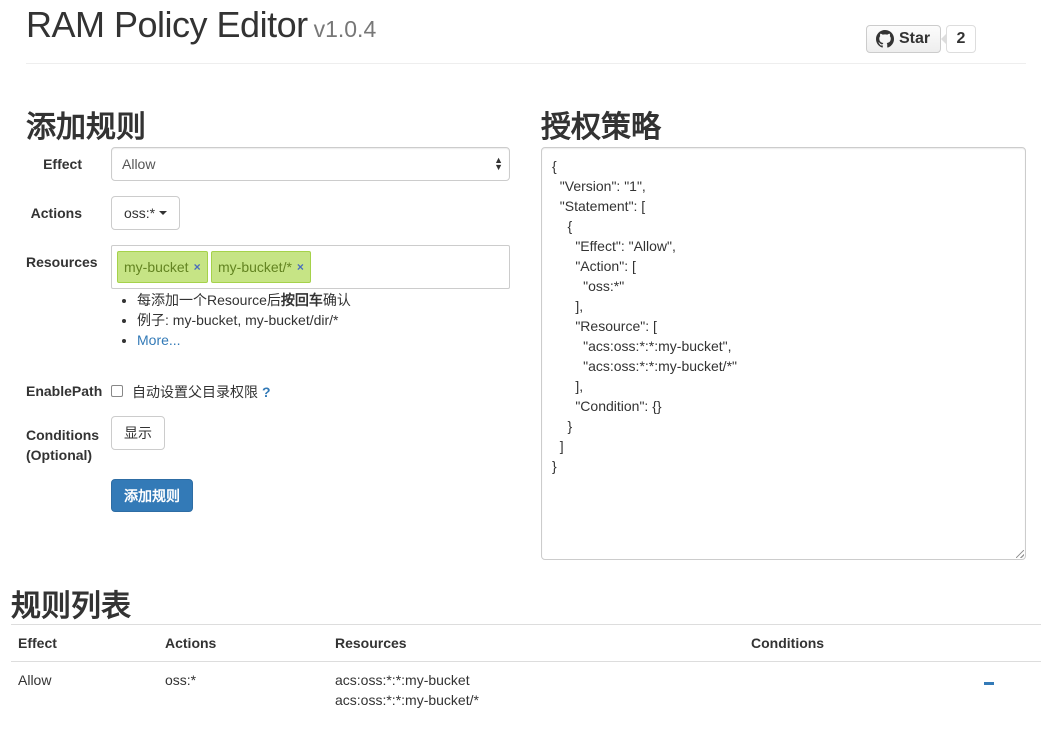  I want to click on conditions-label-line: Conditions, so click(63, 435).